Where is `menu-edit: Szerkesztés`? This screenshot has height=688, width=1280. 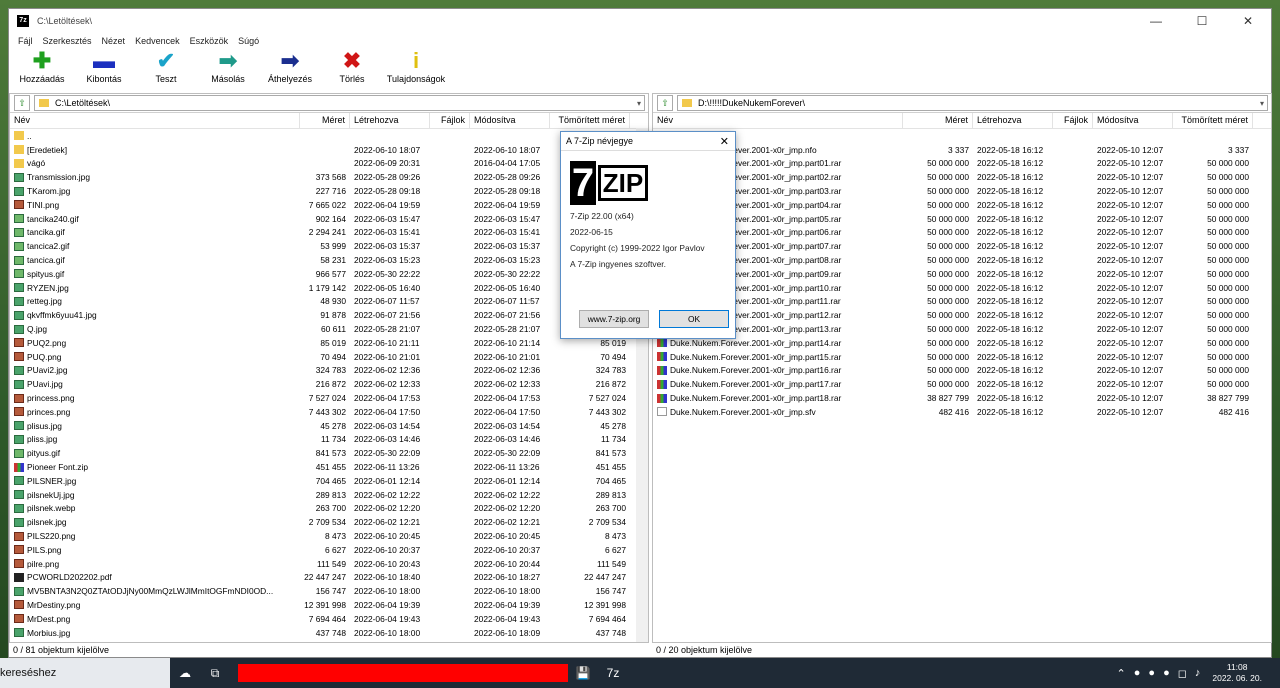 menu-edit: Szerkesztés is located at coordinates (67, 41).